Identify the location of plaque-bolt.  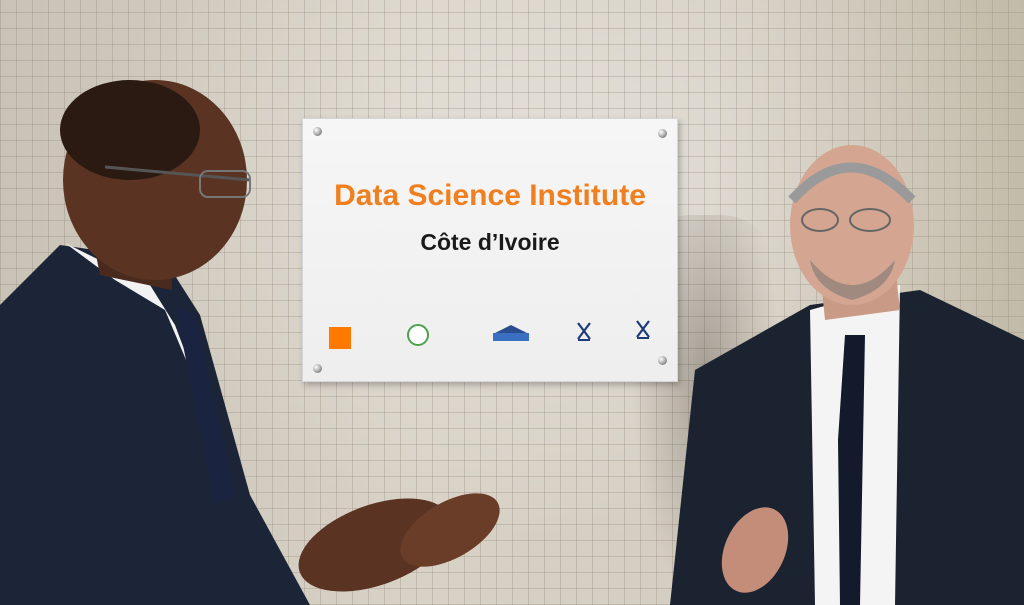
(662, 133).